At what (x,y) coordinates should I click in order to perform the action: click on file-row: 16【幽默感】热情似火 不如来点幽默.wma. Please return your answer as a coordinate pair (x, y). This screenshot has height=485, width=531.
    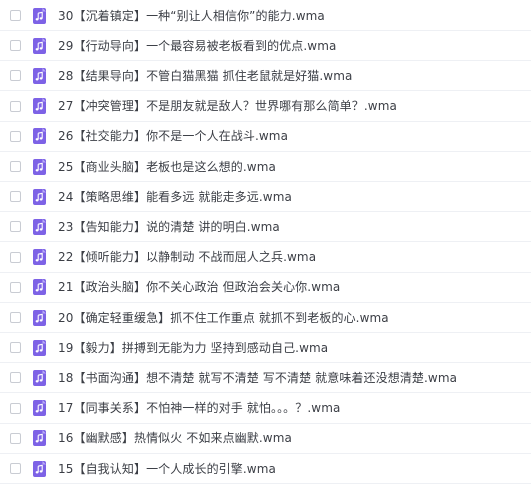
    Looking at the image, I should click on (265, 439).